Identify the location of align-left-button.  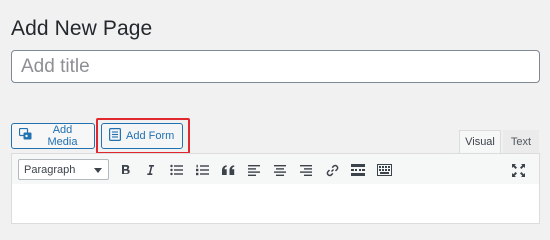
(254, 170).